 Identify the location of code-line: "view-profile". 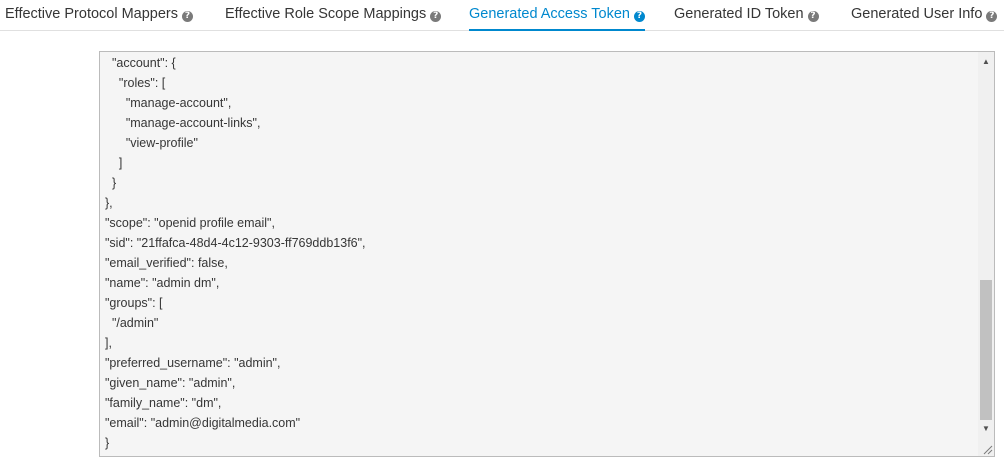
(151, 143).